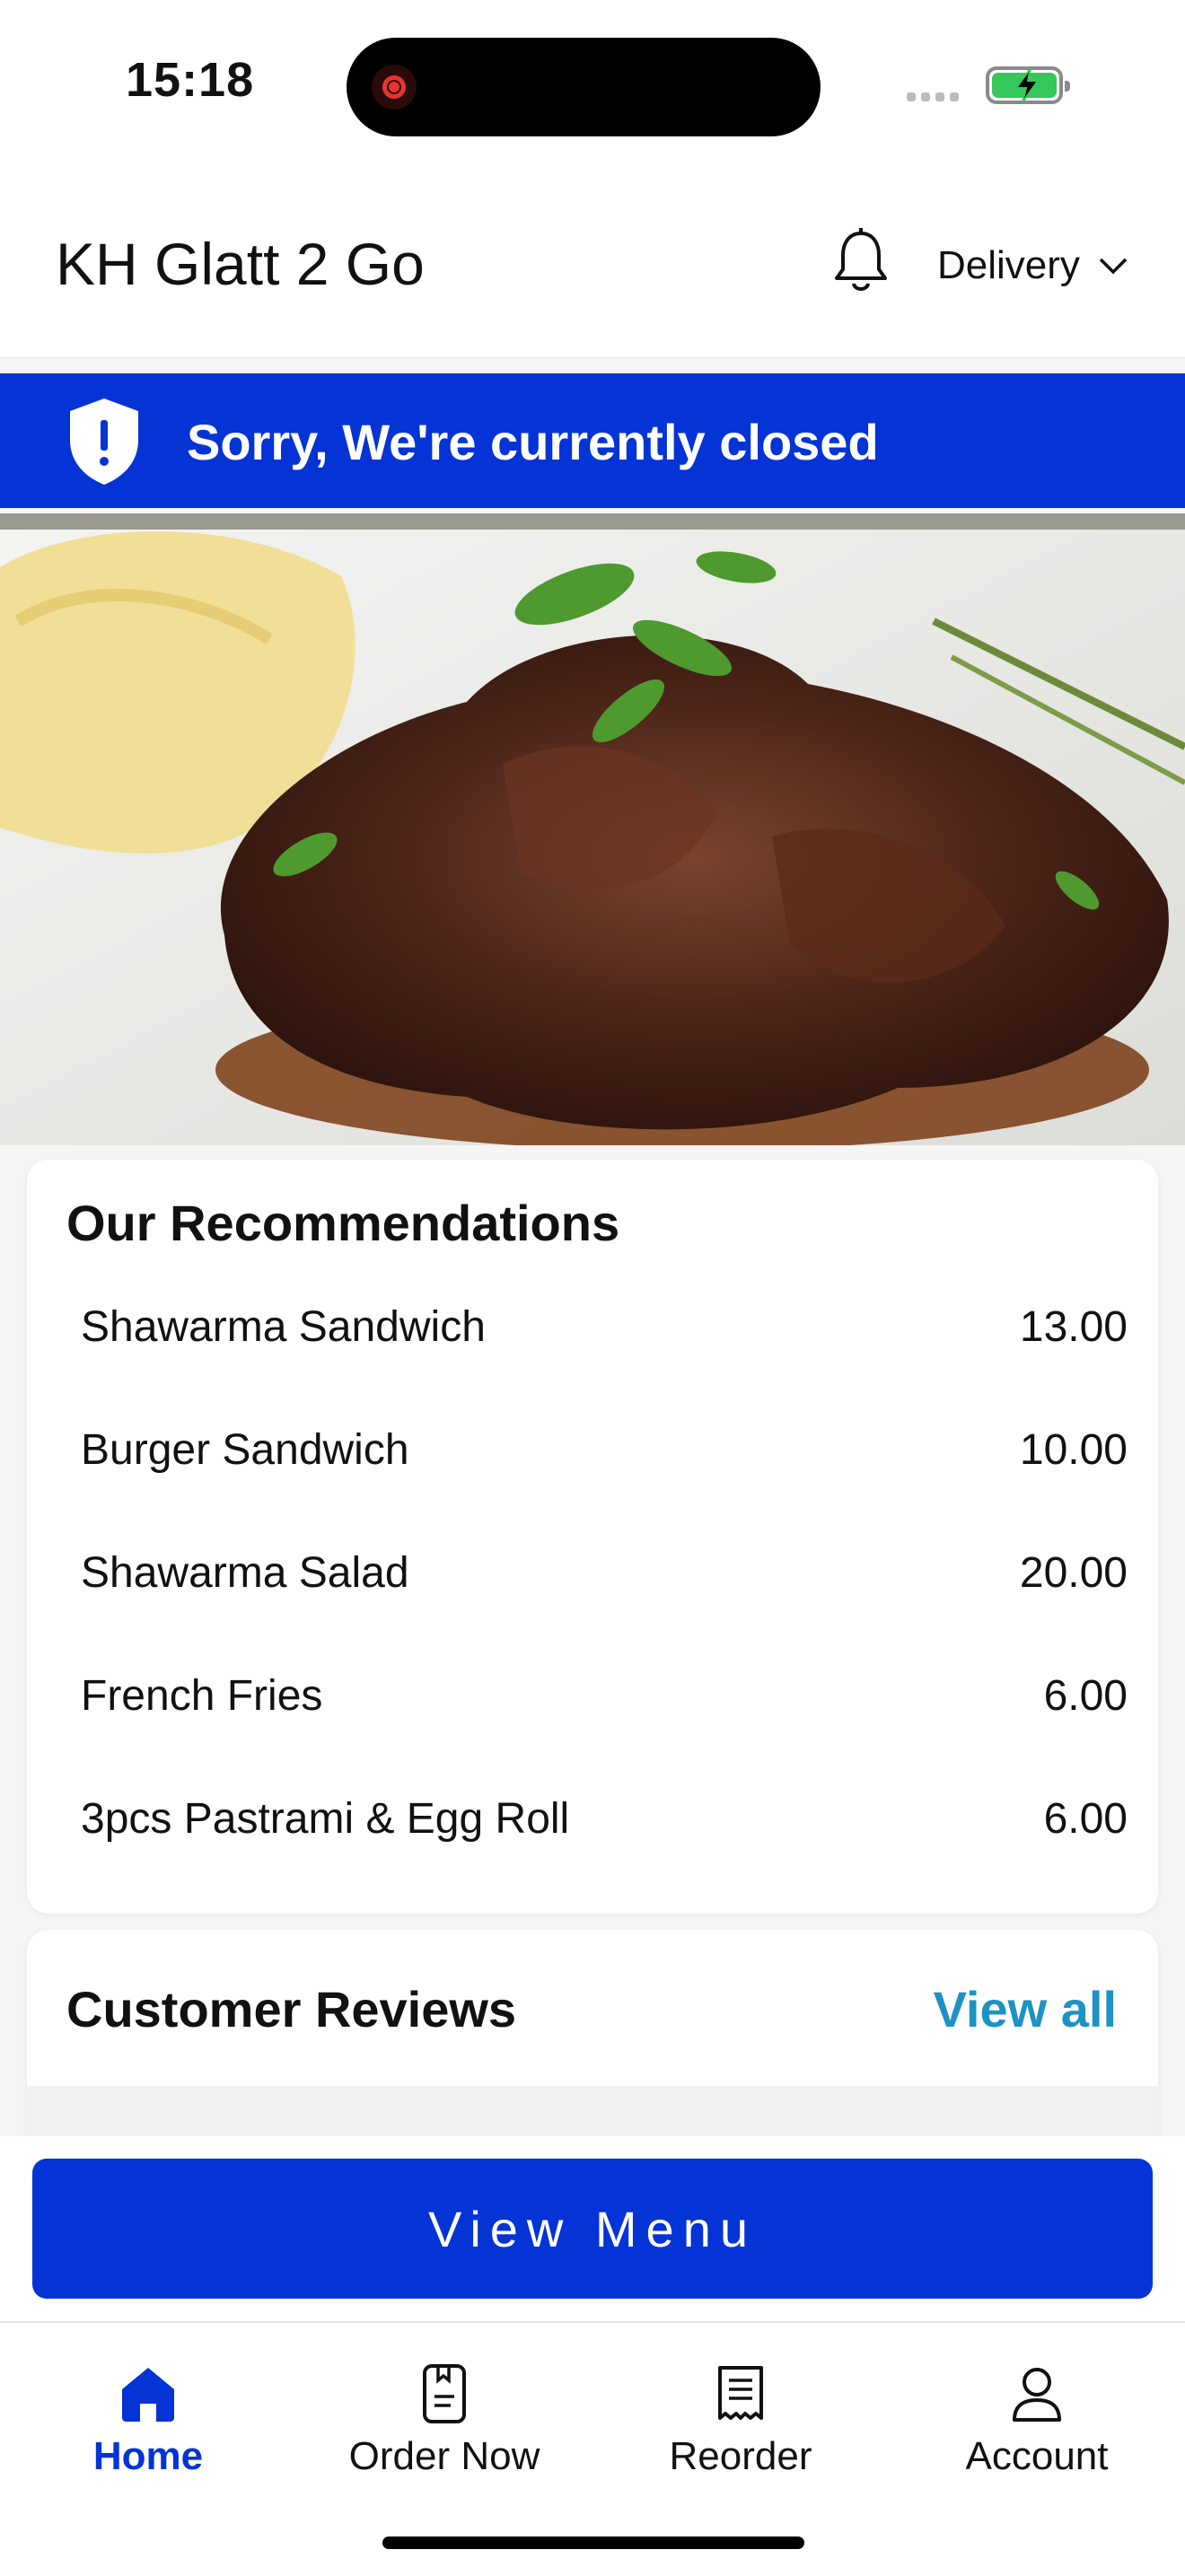  I want to click on recording-icon, so click(394, 87).